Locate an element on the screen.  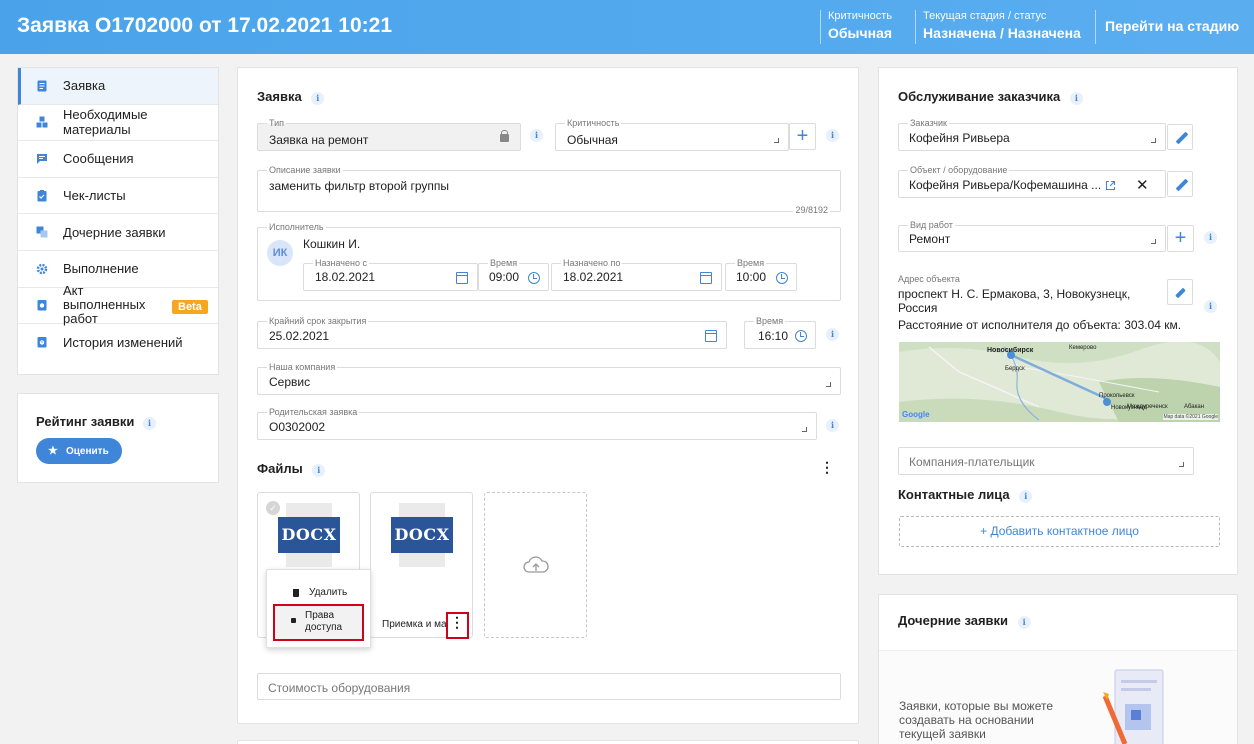
company-select: Наша компания Сервис is located at coordinates (549, 378).